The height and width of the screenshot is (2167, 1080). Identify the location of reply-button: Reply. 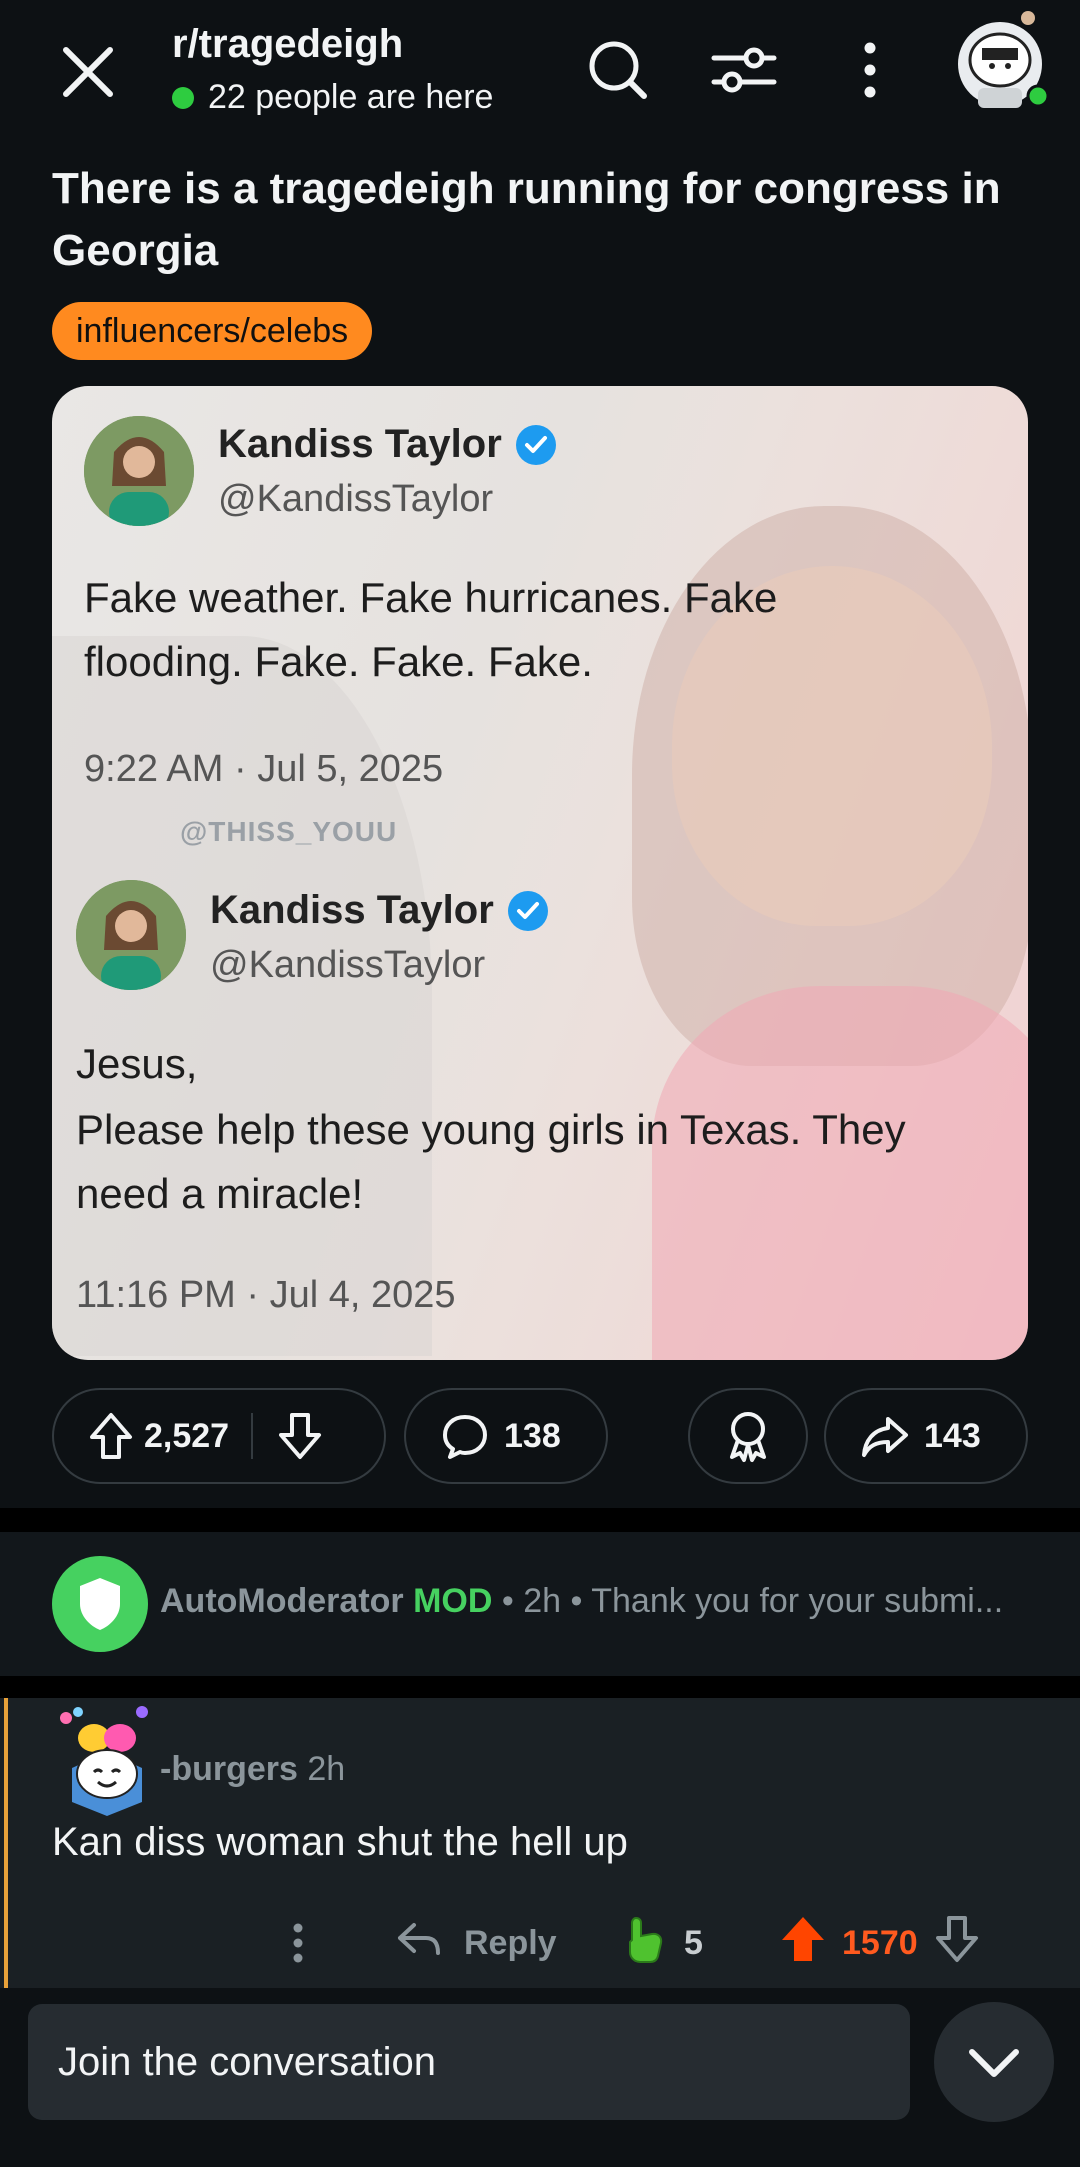
(476, 1943).